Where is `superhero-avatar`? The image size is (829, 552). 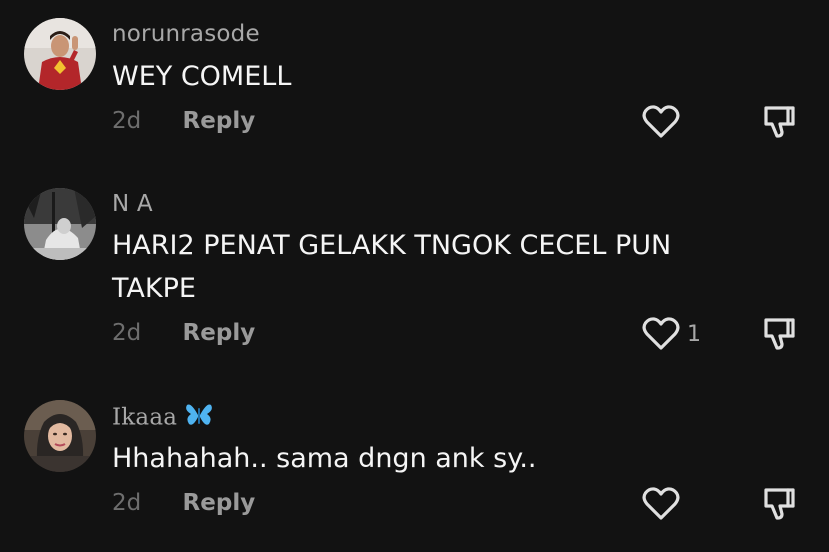 superhero-avatar is located at coordinates (60, 54).